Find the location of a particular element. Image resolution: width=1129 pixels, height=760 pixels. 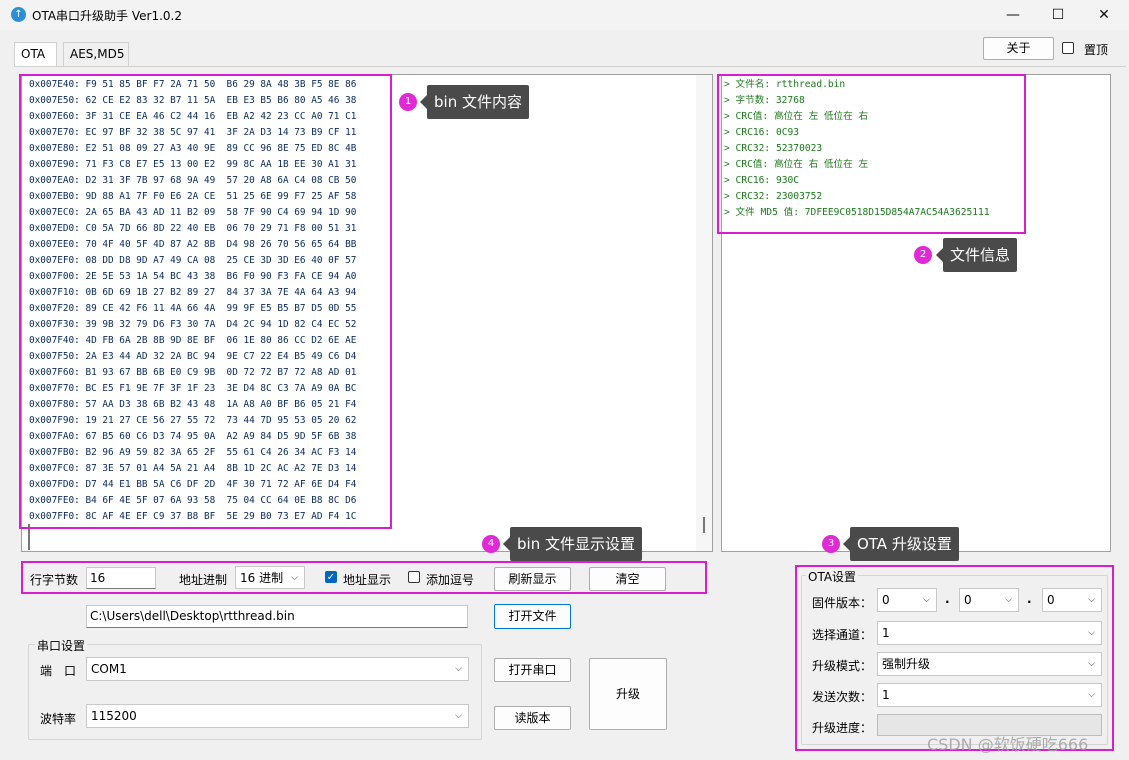

app-icon: ↑ is located at coordinates (18, 14).